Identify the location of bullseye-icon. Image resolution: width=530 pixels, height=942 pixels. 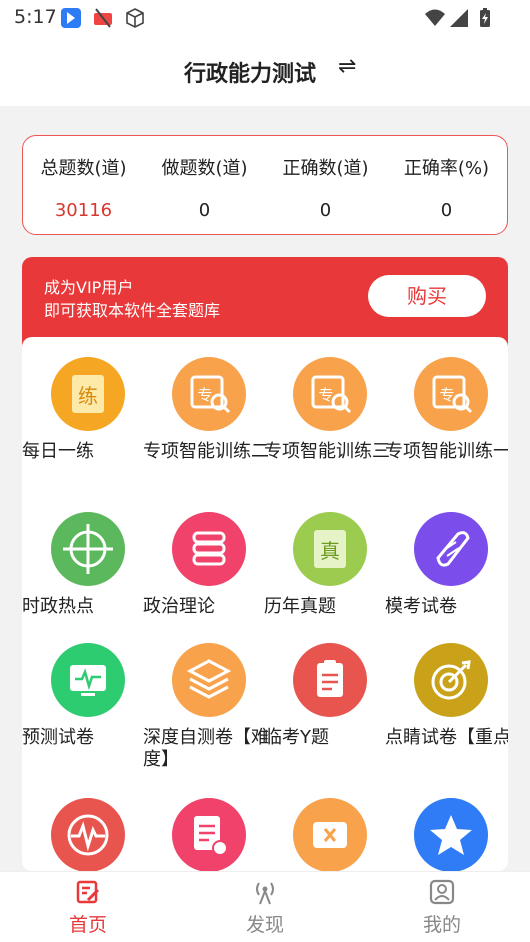
(451, 680).